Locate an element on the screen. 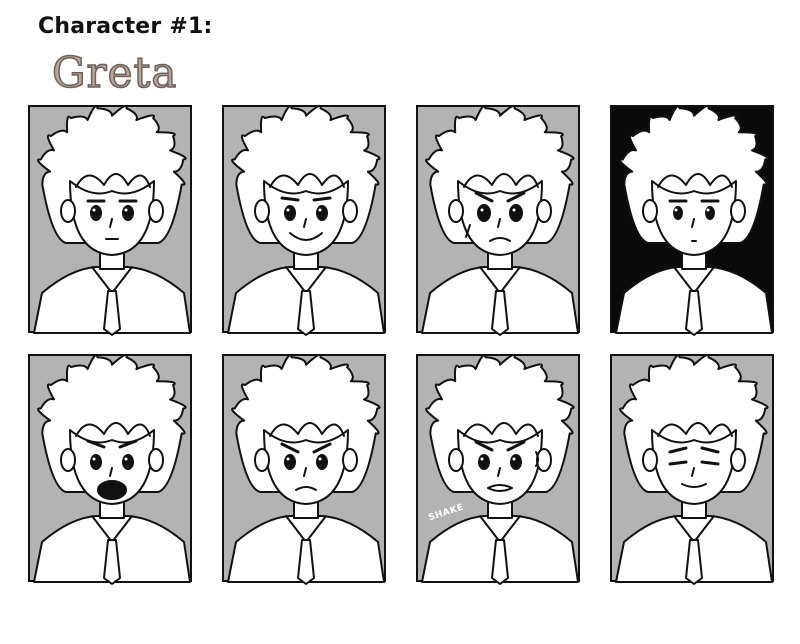 The height and width of the screenshot is (644, 800). expression-panel-teary is located at coordinates (498, 220).